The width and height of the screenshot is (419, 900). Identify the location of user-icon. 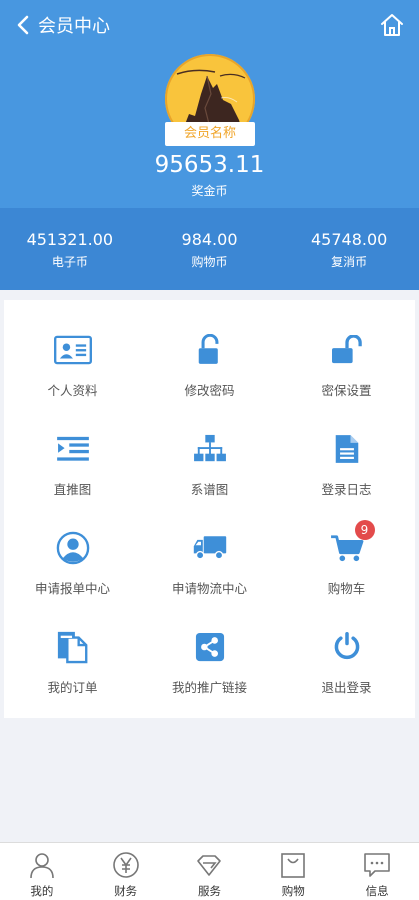
(42, 866).